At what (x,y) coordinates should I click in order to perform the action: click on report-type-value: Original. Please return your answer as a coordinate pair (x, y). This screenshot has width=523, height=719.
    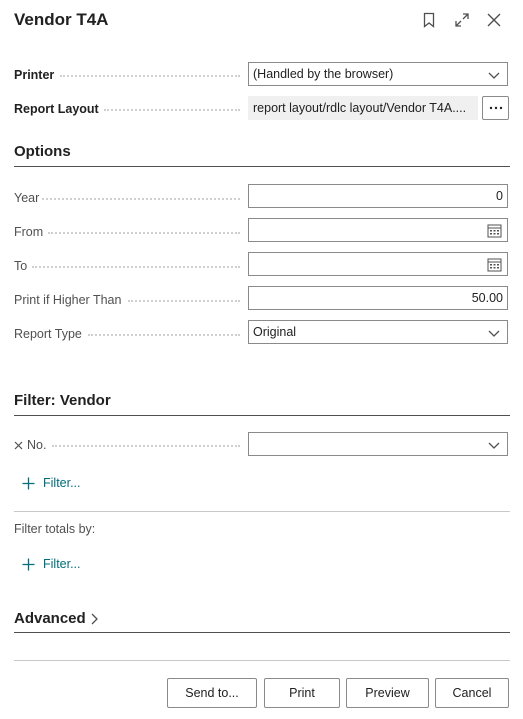
    Looking at the image, I should click on (275, 332).